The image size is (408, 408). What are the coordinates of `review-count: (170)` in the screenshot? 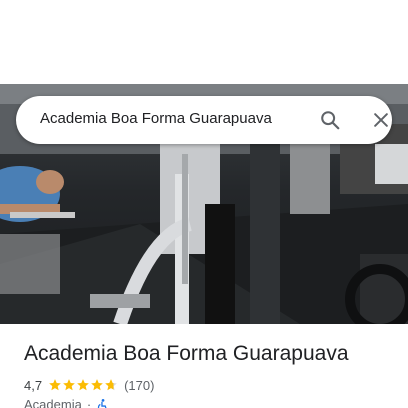 It's located at (139, 385).